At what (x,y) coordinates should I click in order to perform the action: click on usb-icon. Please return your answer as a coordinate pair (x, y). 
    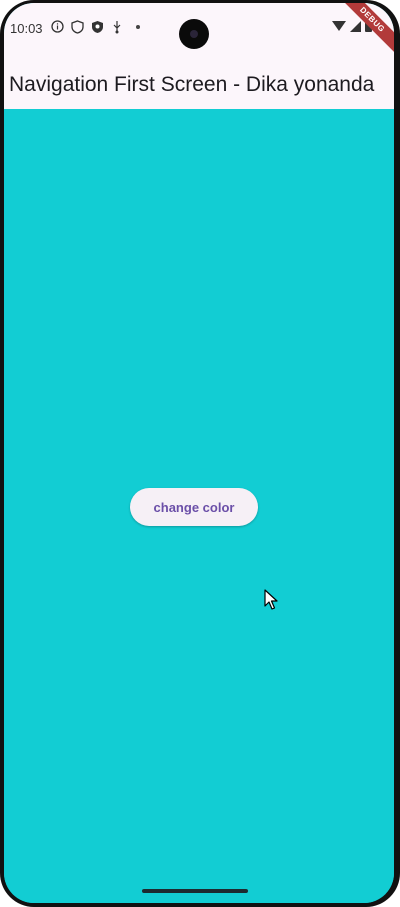
    Looking at the image, I should click on (117, 27).